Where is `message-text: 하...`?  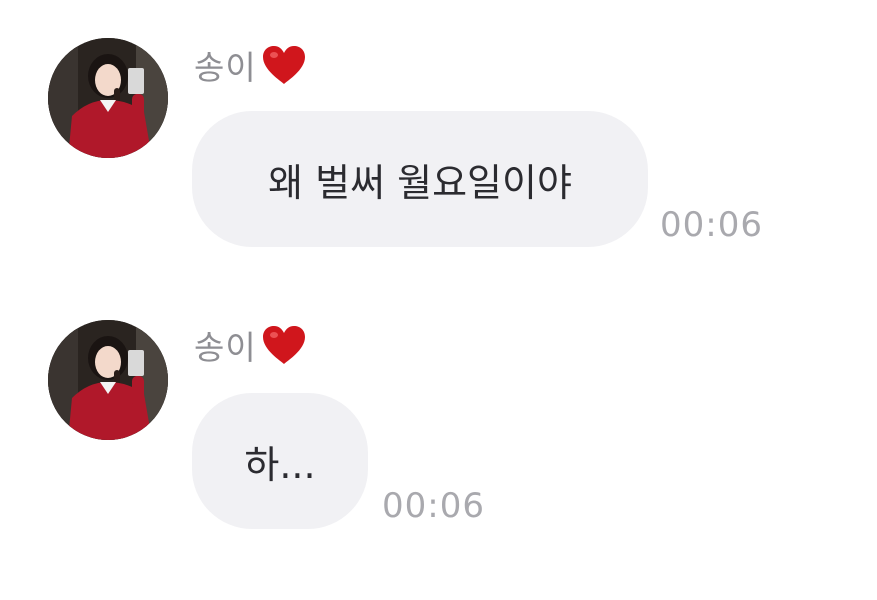
message-text: 하... is located at coordinates (280, 464).